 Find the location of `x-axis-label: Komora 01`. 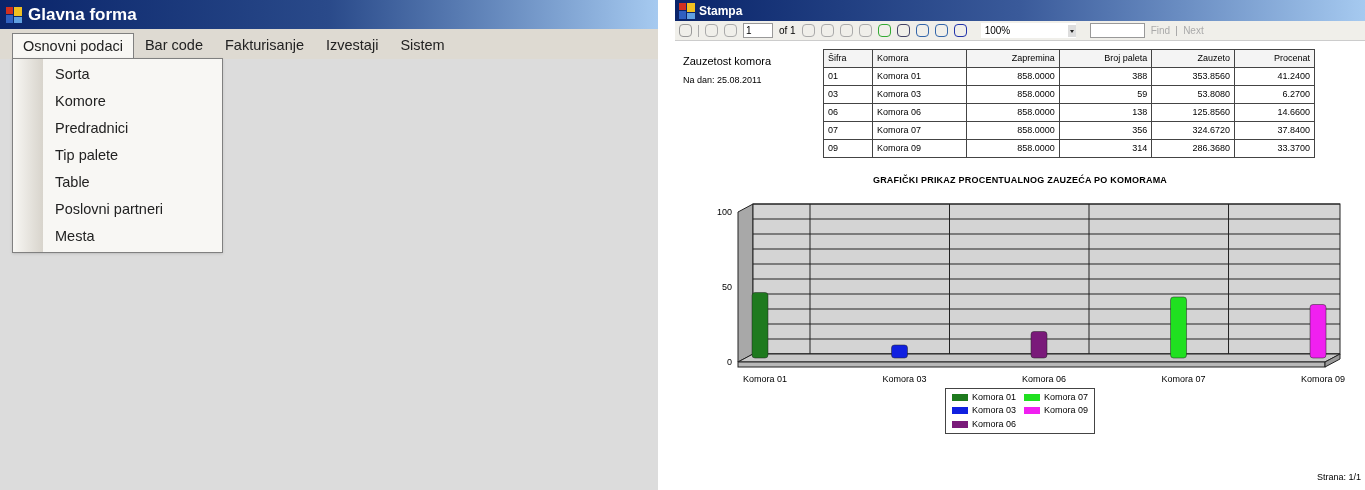

x-axis-label: Komora 01 is located at coordinates (765, 378).